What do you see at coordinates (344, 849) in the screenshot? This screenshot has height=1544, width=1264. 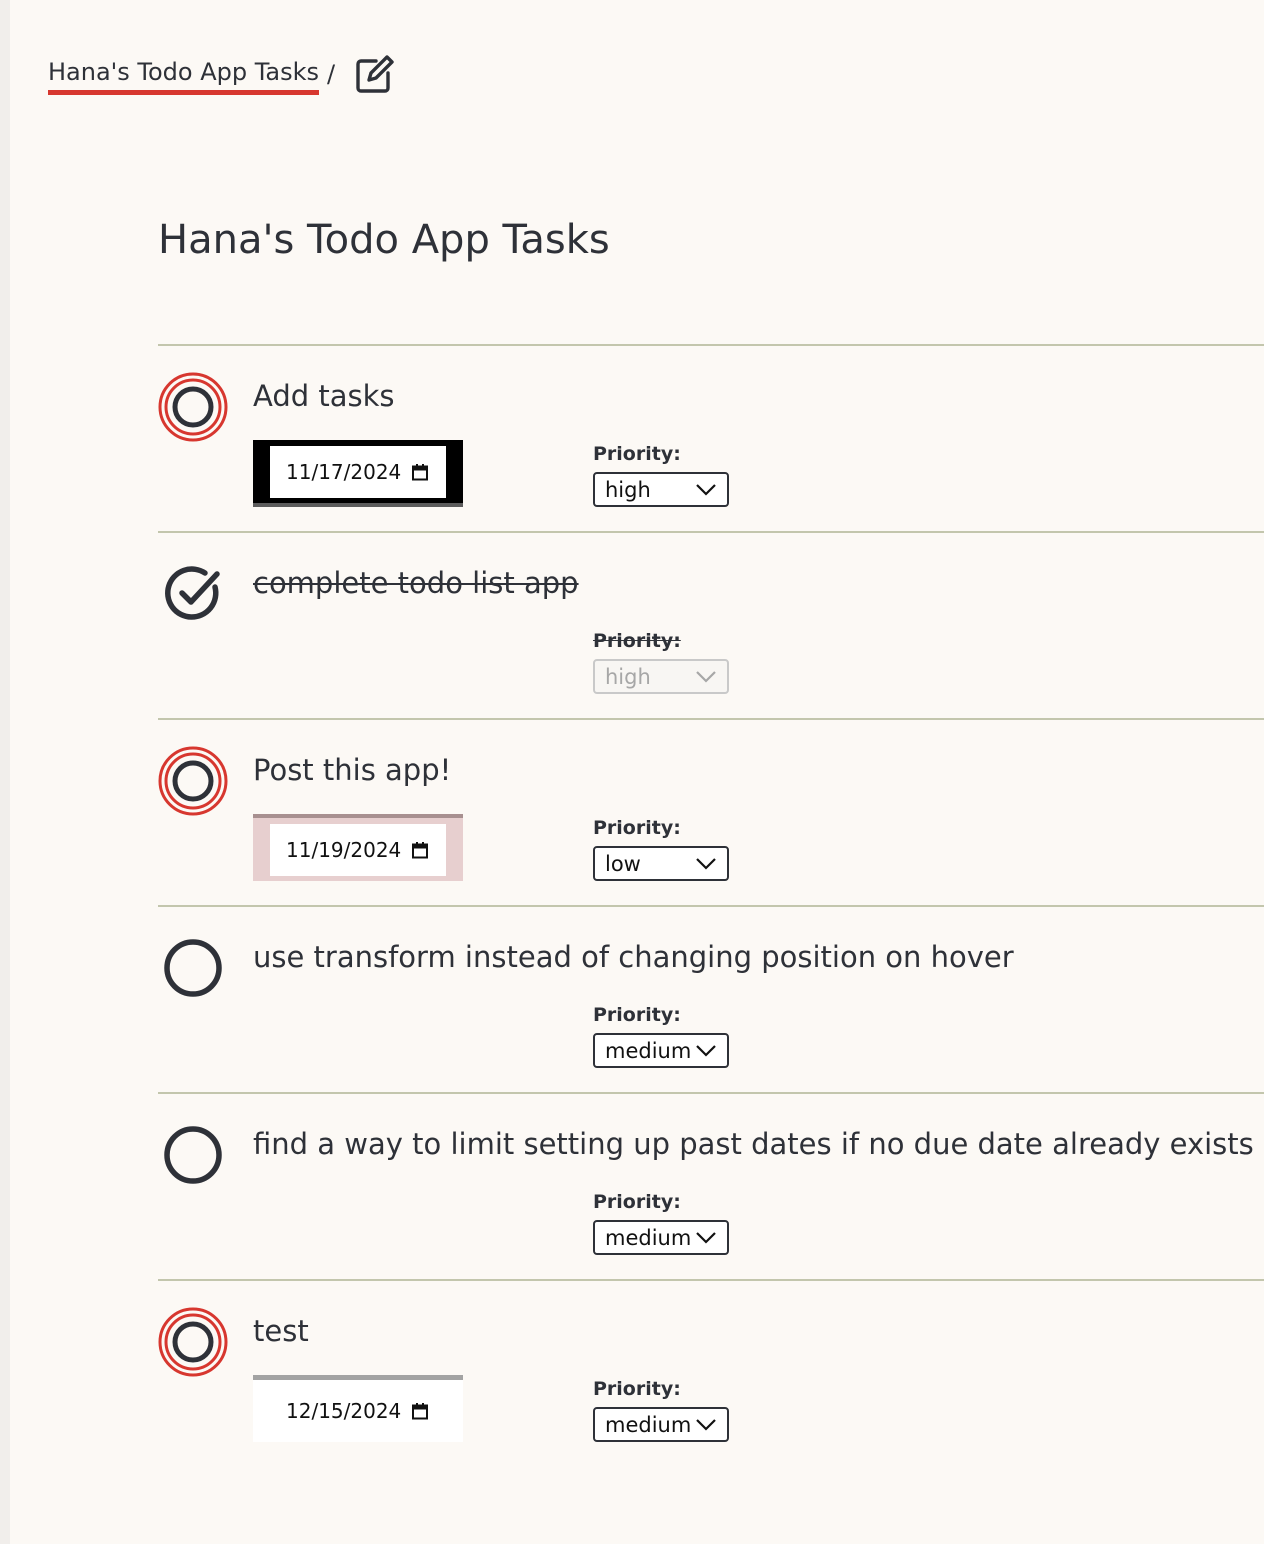 I see `due-date-value: 11/19/2024` at bounding box center [344, 849].